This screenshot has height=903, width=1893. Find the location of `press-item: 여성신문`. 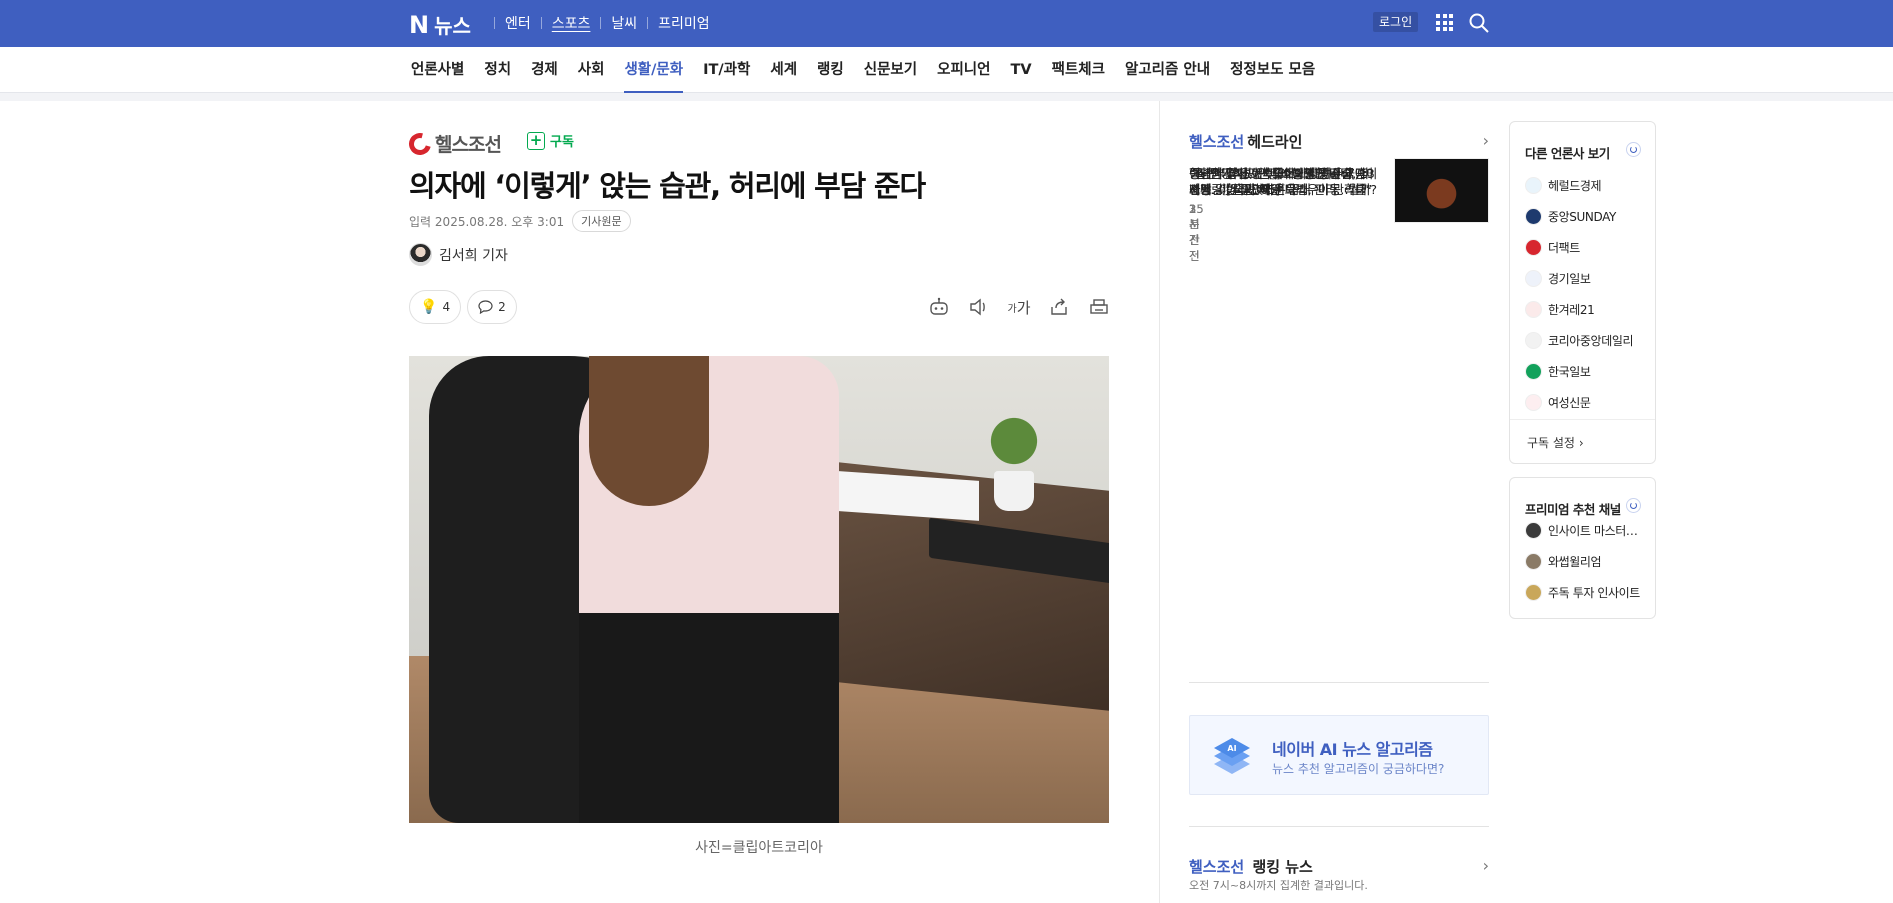

press-item: 여성신문 is located at coordinates (1587, 402).